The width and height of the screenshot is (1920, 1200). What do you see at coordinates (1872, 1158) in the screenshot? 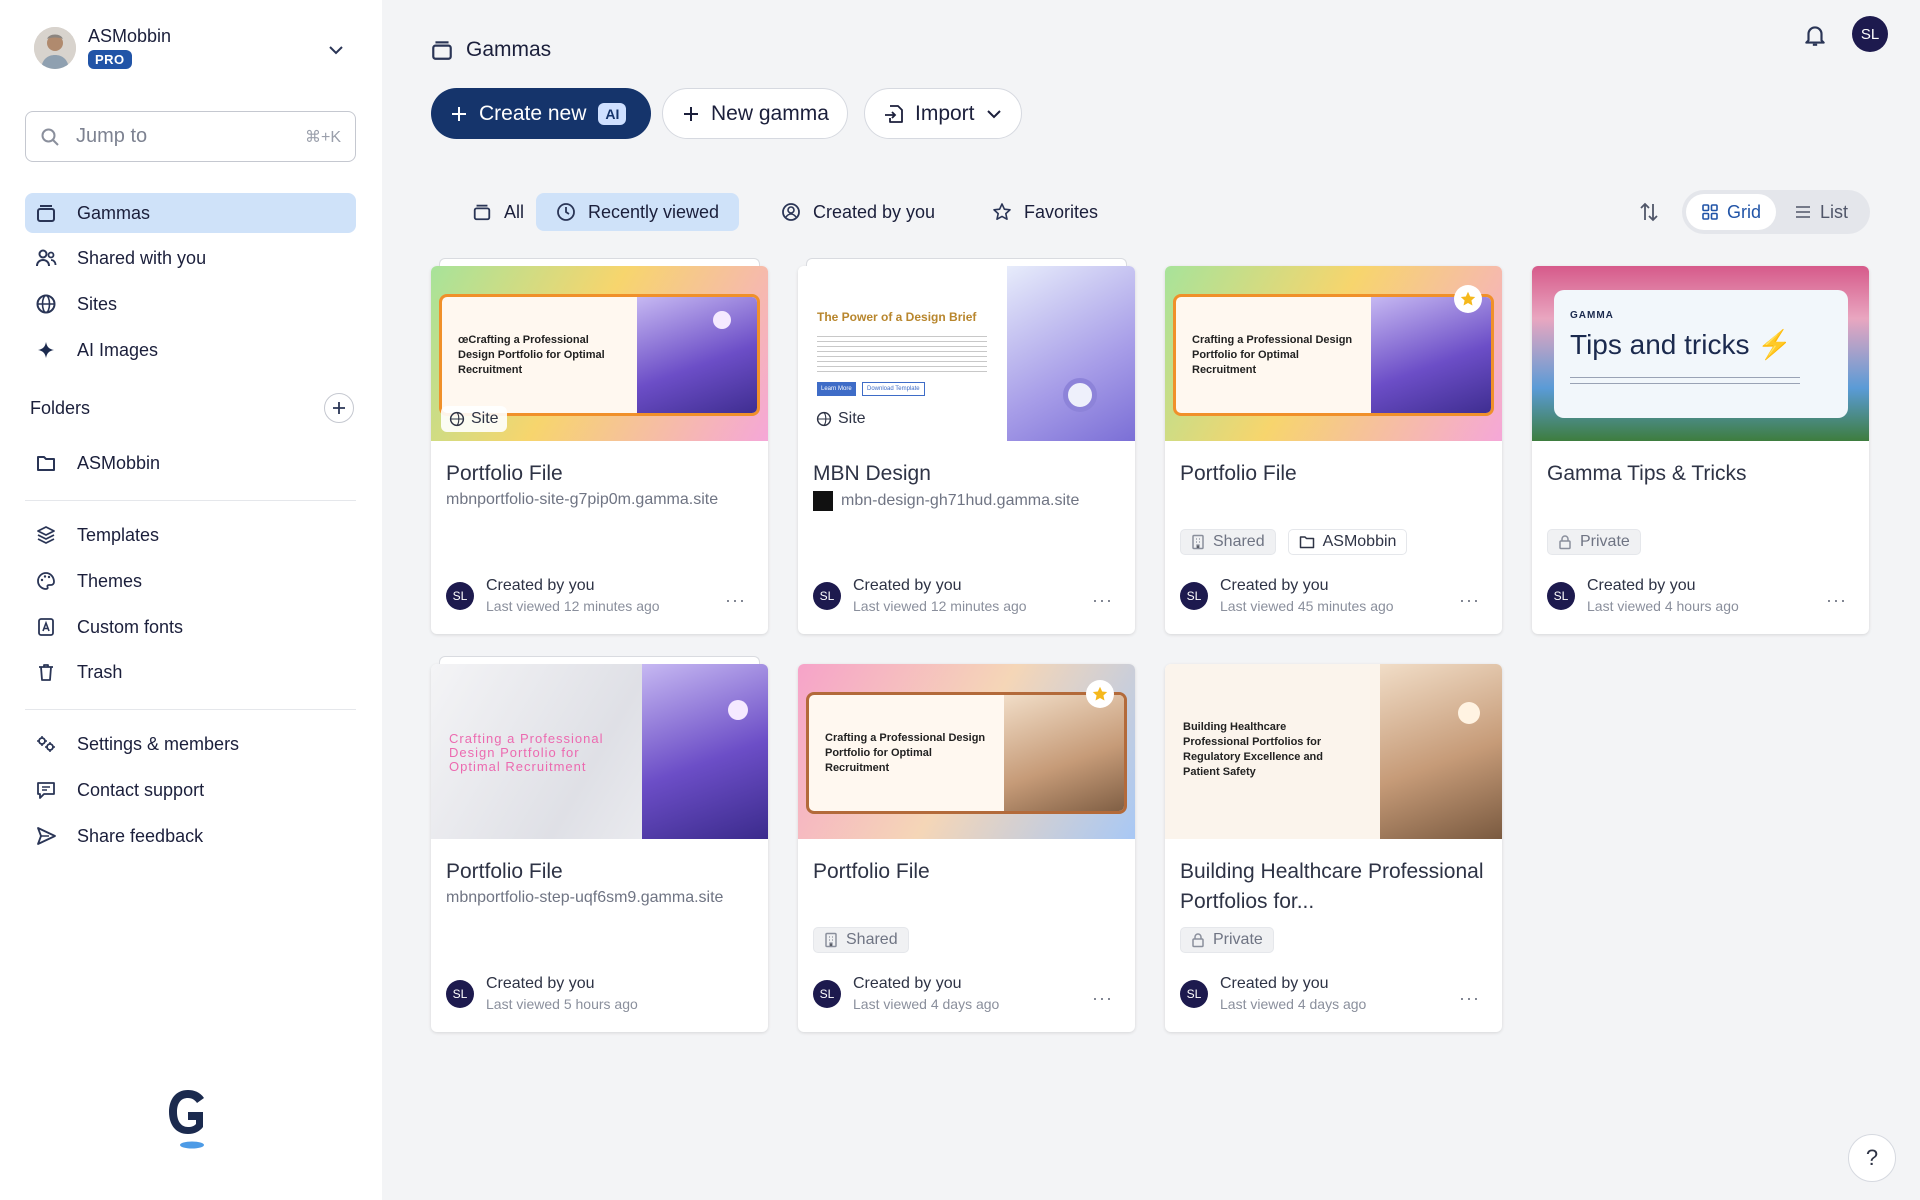
I see `help-button: ?` at bounding box center [1872, 1158].